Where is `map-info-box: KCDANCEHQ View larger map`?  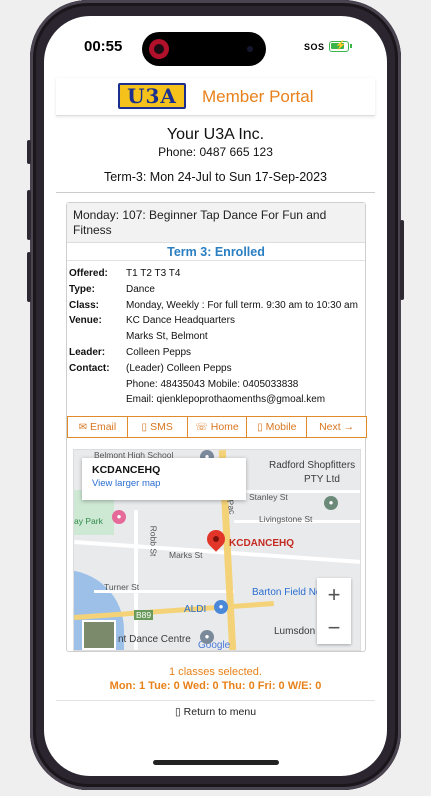 map-info-box: KCDANCEHQ View larger map is located at coordinates (164, 479).